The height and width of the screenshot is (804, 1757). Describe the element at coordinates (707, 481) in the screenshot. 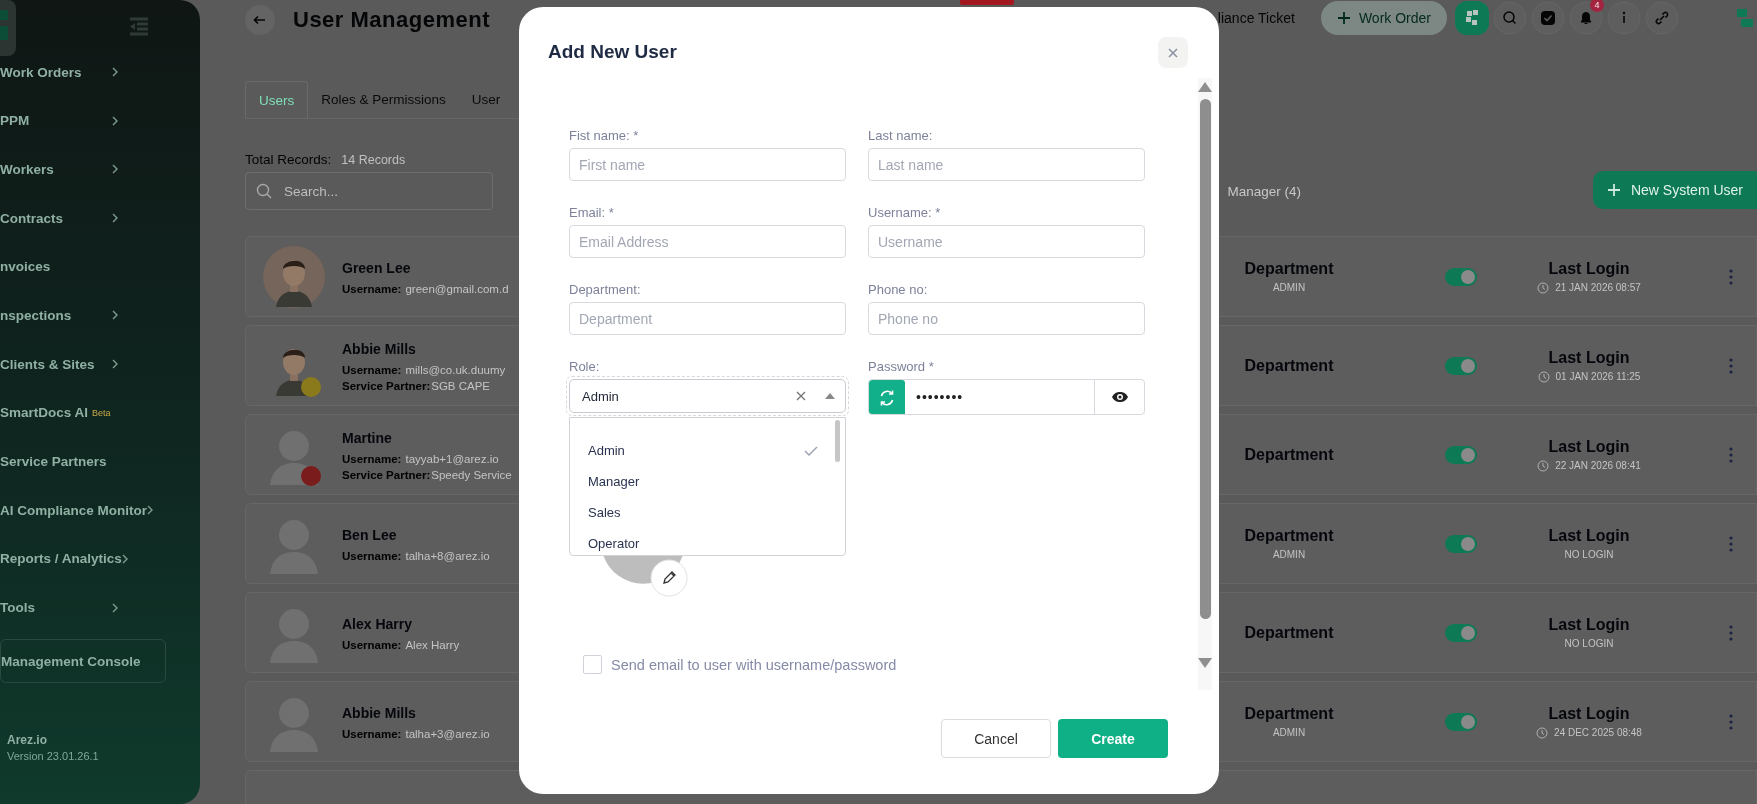

I see `dropdown-option: Manager` at that location.